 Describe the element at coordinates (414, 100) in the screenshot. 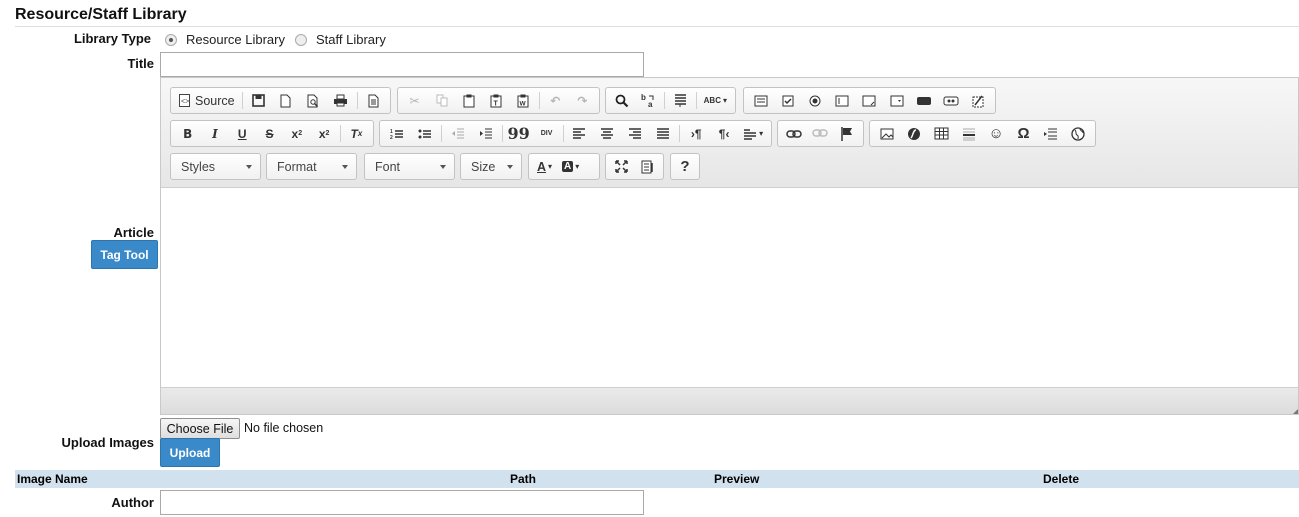

I see `cut-icon: ✂` at that location.